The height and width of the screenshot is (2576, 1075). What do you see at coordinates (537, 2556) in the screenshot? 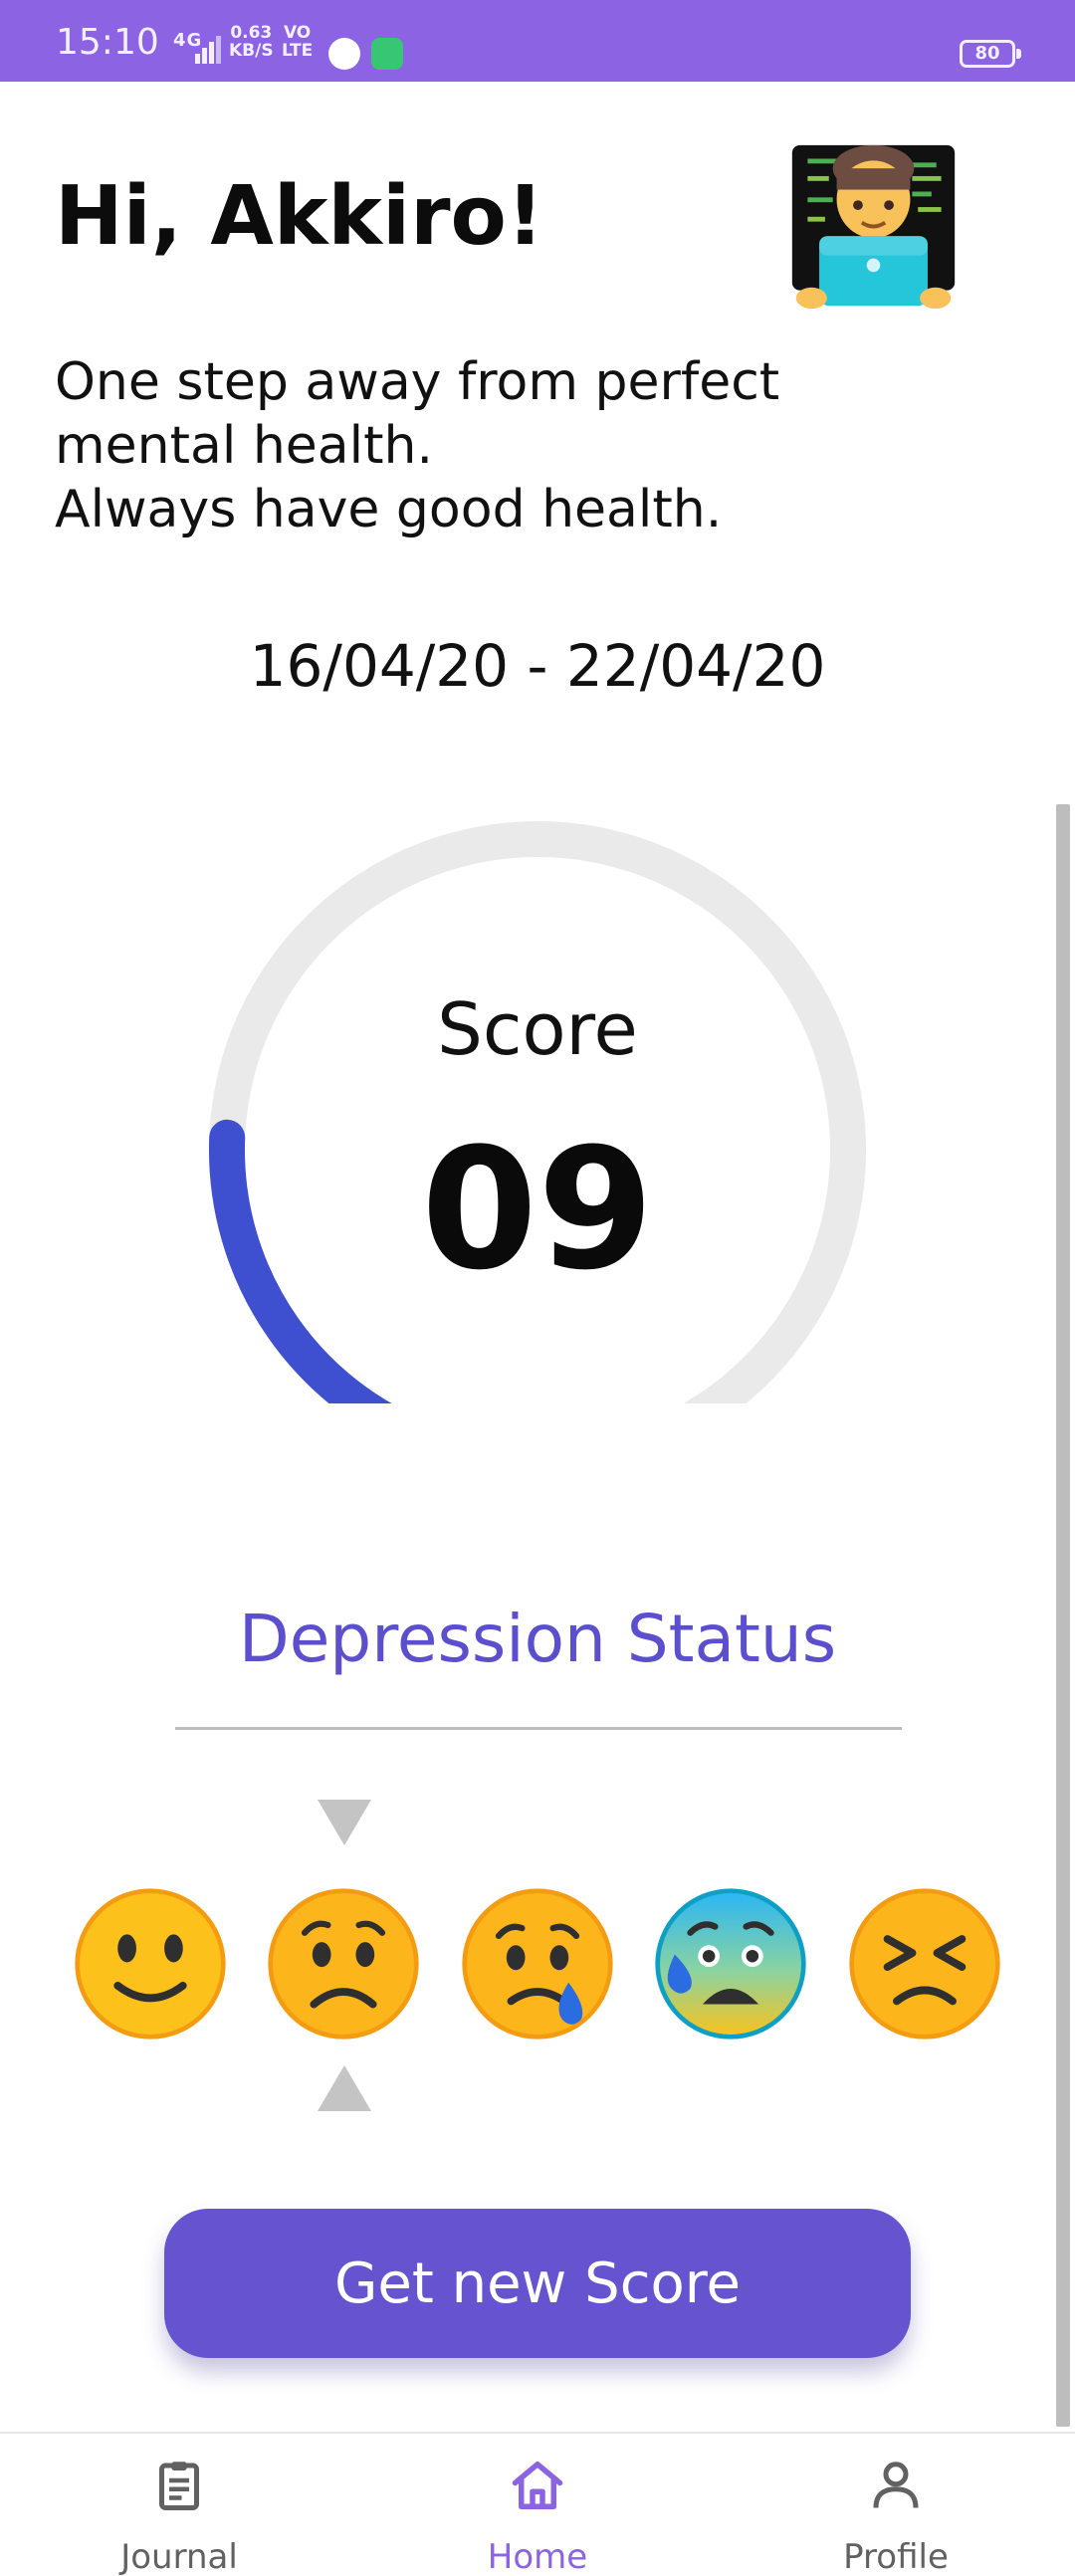
I see `nav-label-home: Home` at bounding box center [537, 2556].